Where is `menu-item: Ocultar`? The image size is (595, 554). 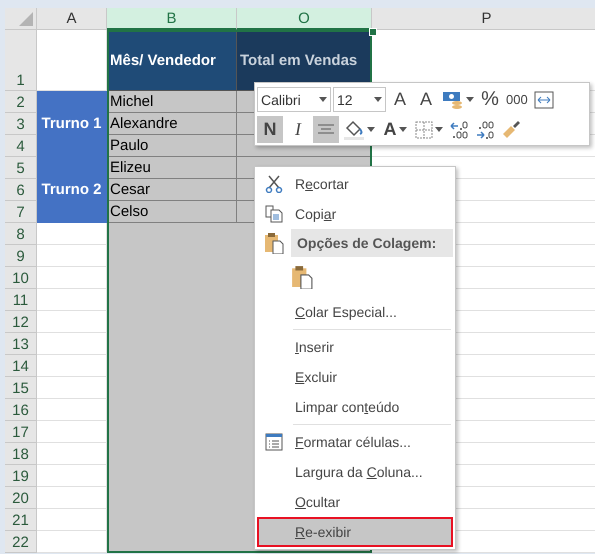
menu-item: Ocultar is located at coordinates (355, 502).